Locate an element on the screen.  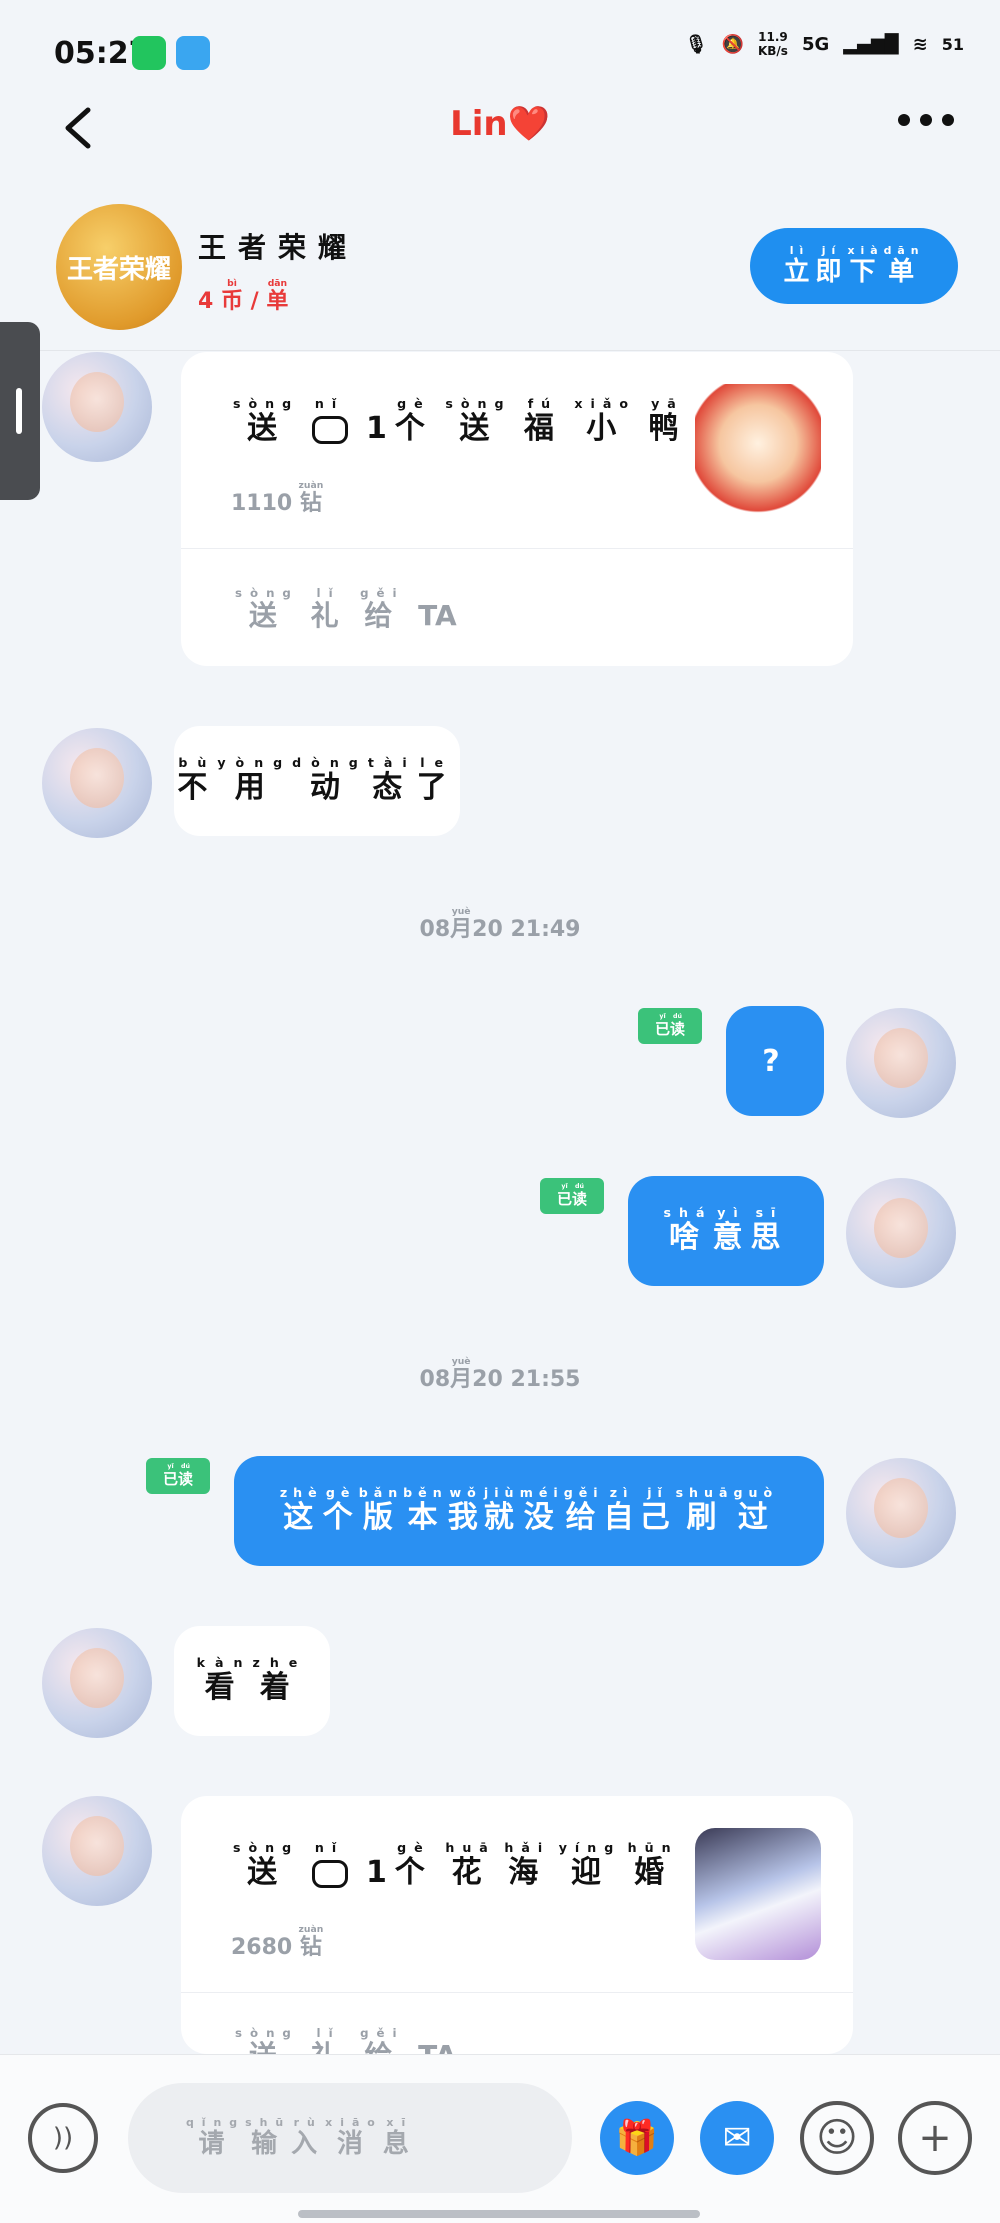
voice-icon: )) is located at coordinates (63, 2138).